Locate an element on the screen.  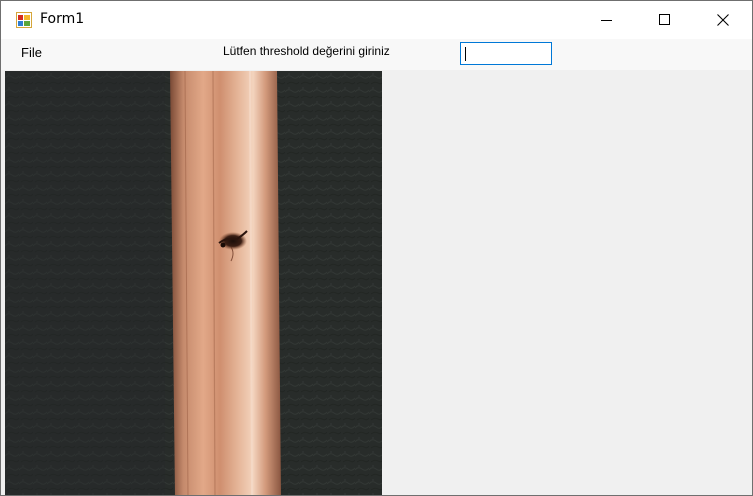
maximize-button is located at coordinates (665, 20).